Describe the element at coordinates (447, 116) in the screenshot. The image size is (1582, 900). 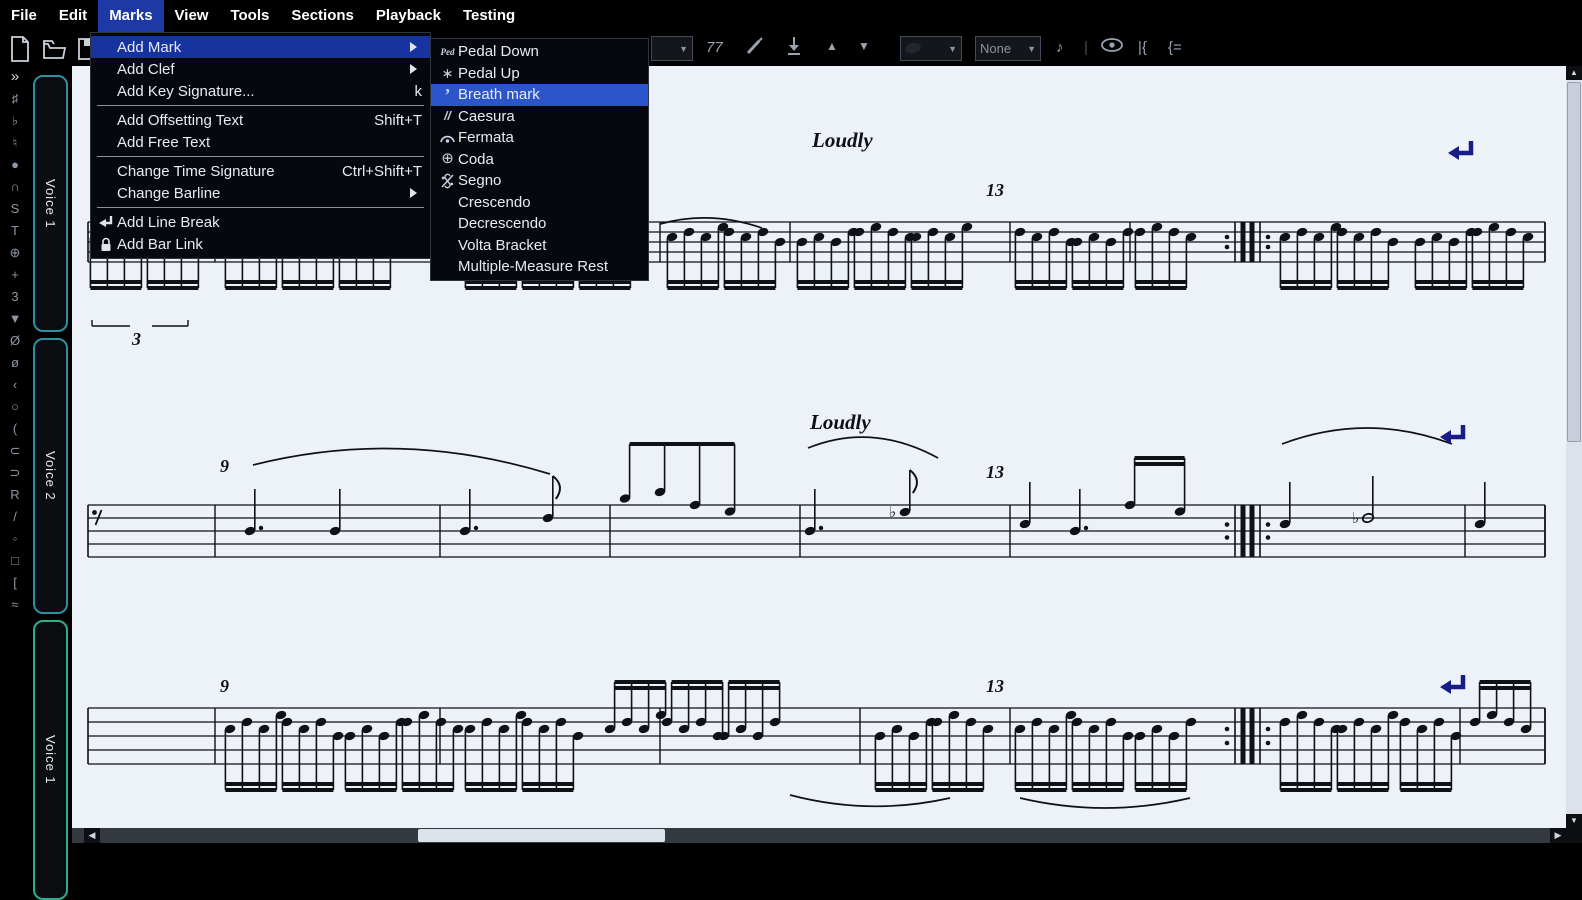
I see `caesura-icon: //` at that location.